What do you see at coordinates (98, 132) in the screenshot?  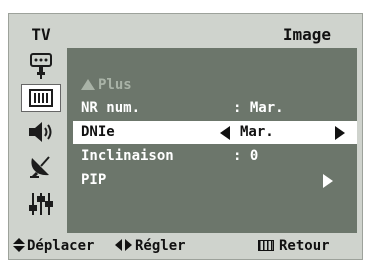 I see `dnie-label: DNIe` at bounding box center [98, 132].